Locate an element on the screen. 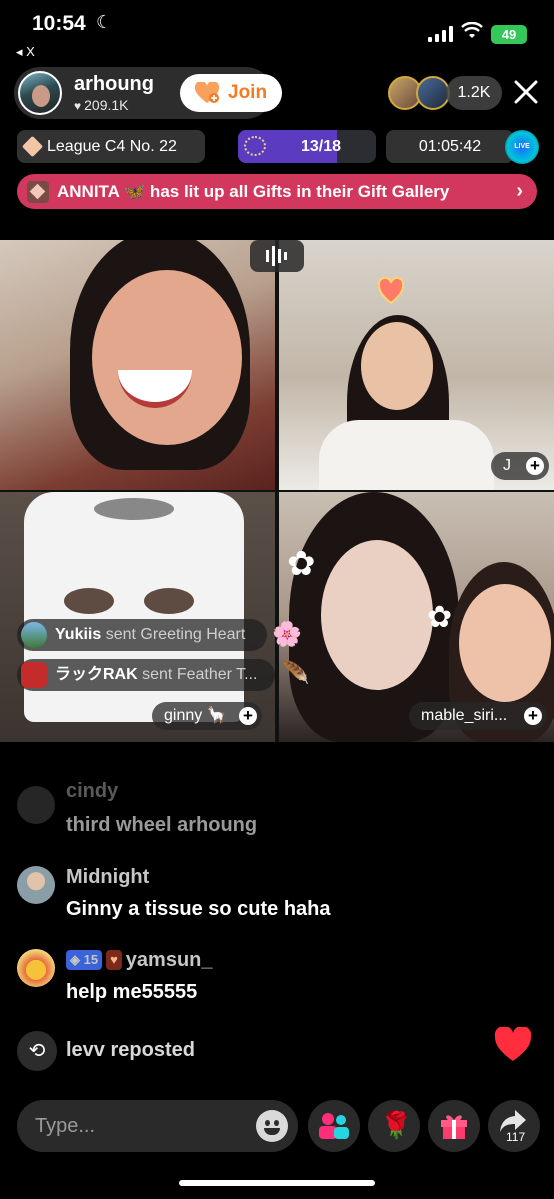 The image size is (554, 1199). share-button is located at coordinates (514, 1126).